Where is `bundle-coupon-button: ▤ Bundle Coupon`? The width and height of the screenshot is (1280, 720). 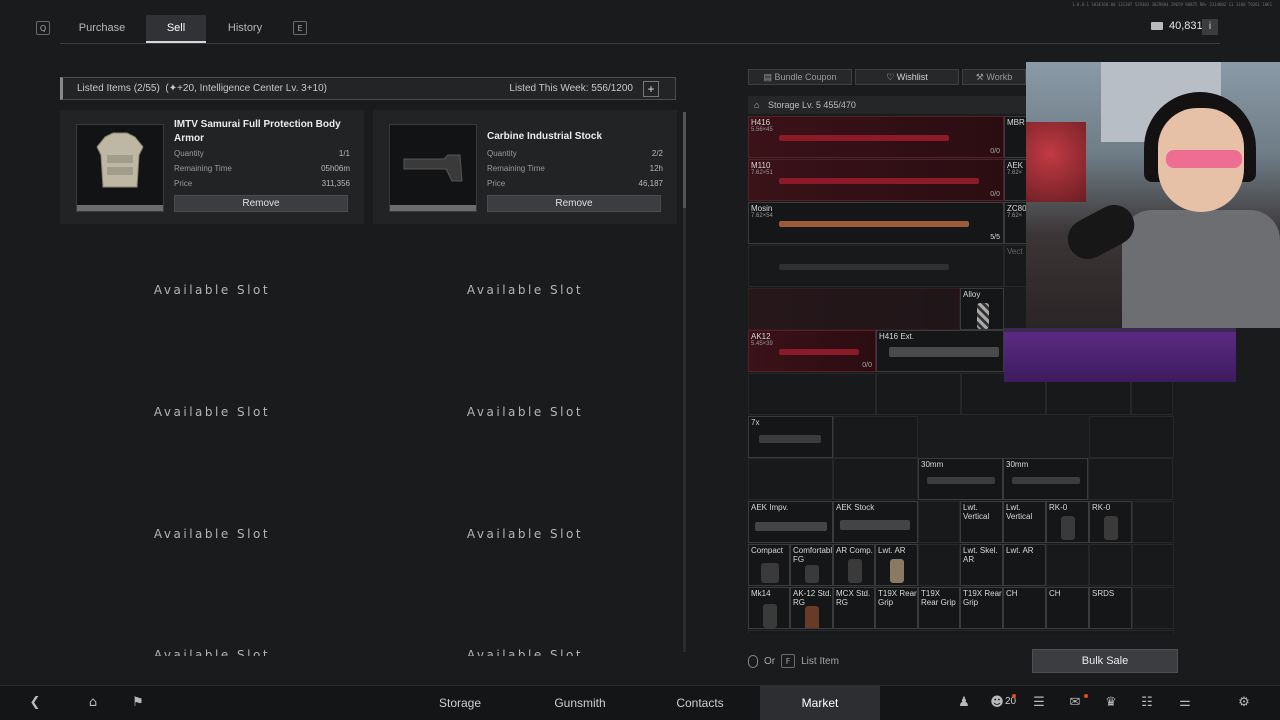
bundle-coupon-button: ▤ Bundle Coupon is located at coordinates (800, 77).